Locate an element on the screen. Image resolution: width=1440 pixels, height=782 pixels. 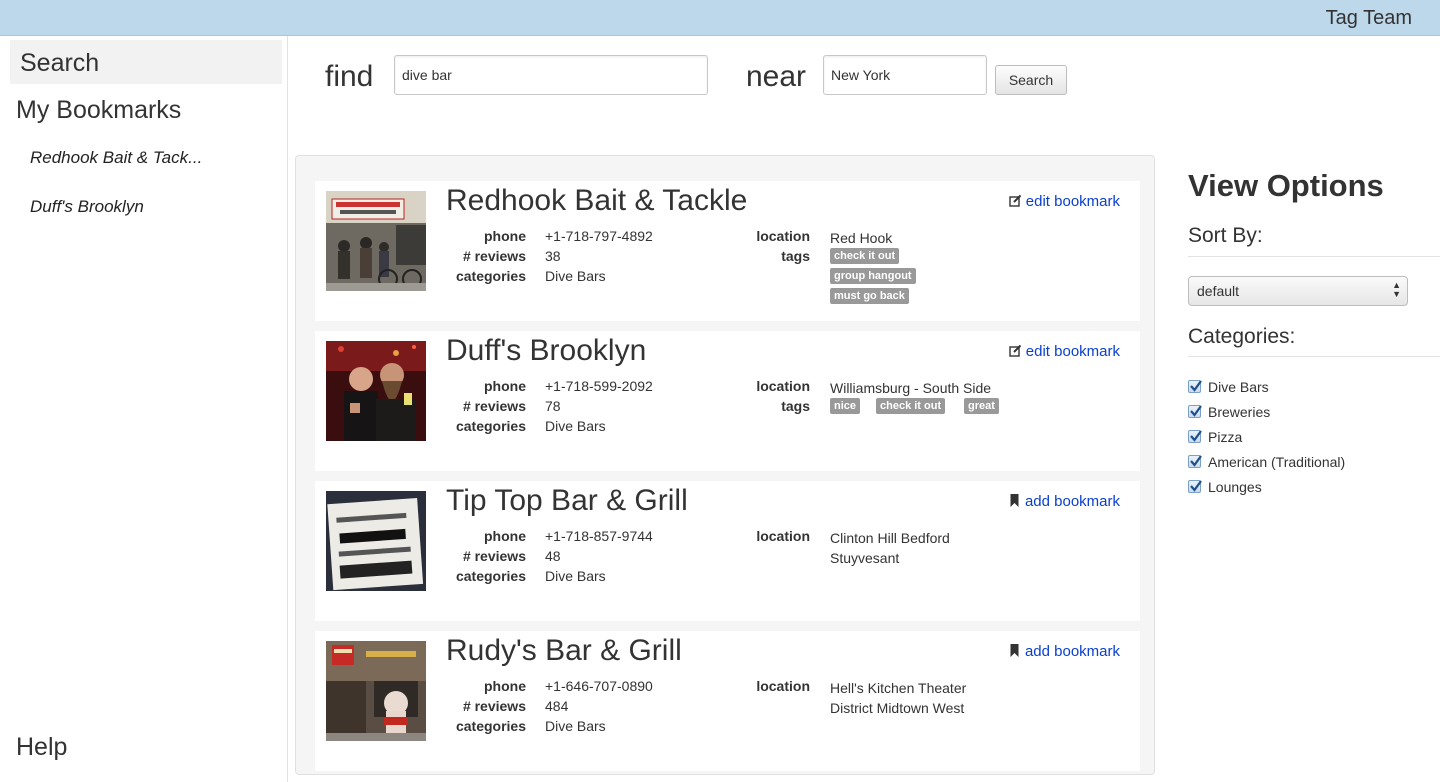
tag-badge: group hangout is located at coordinates (873, 276).